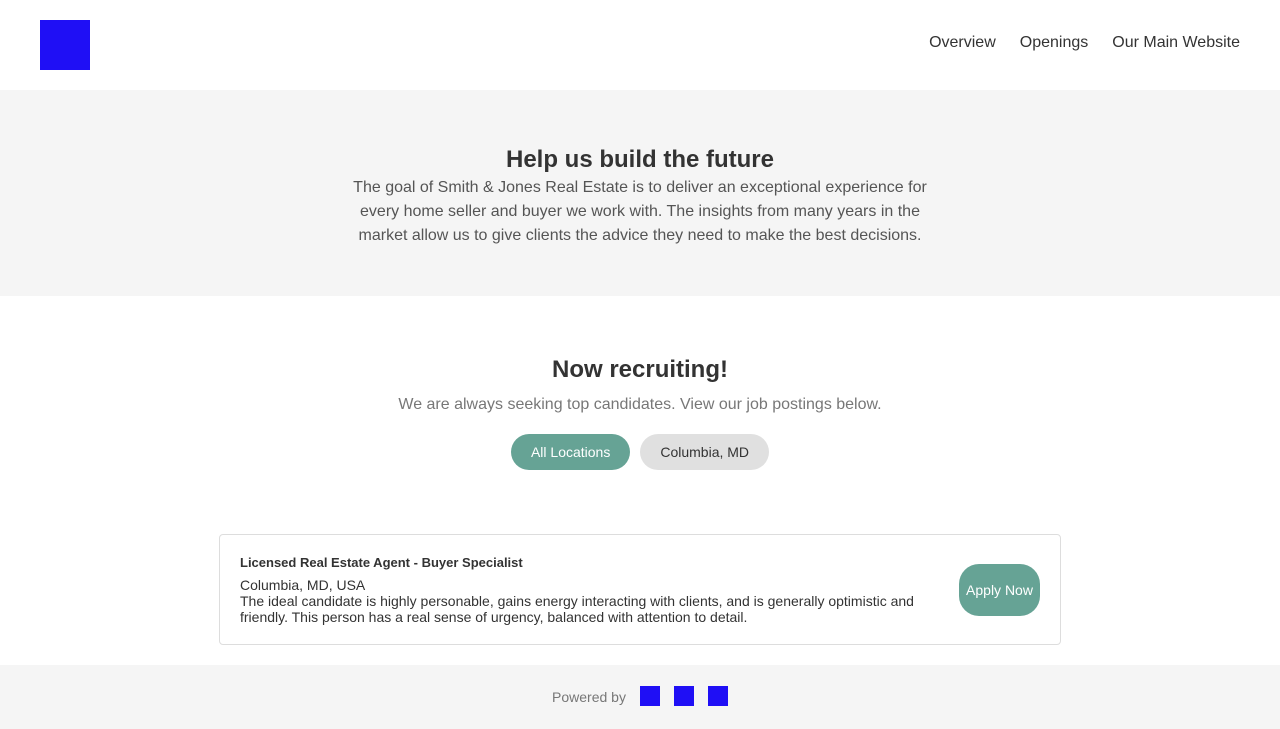 The height and width of the screenshot is (729, 1280). What do you see at coordinates (962, 43) in the screenshot?
I see `nav-overview: Overview` at bounding box center [962, 43].